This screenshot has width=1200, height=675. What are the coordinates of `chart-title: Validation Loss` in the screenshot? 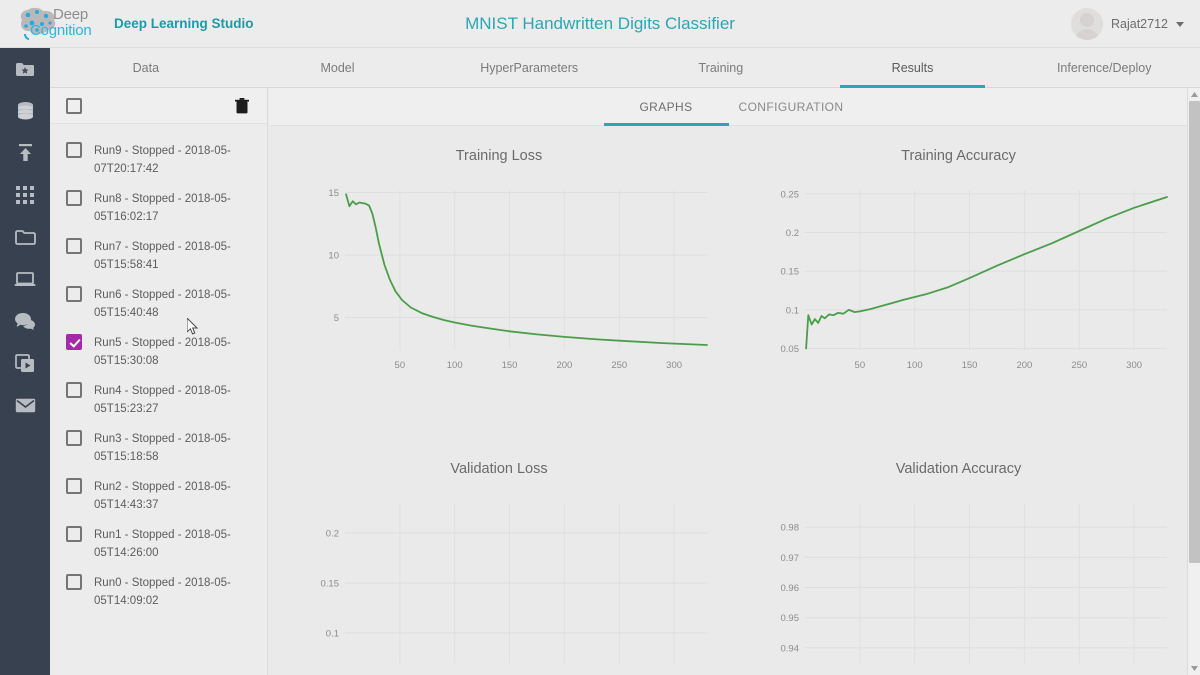 It's located at (499, 469).